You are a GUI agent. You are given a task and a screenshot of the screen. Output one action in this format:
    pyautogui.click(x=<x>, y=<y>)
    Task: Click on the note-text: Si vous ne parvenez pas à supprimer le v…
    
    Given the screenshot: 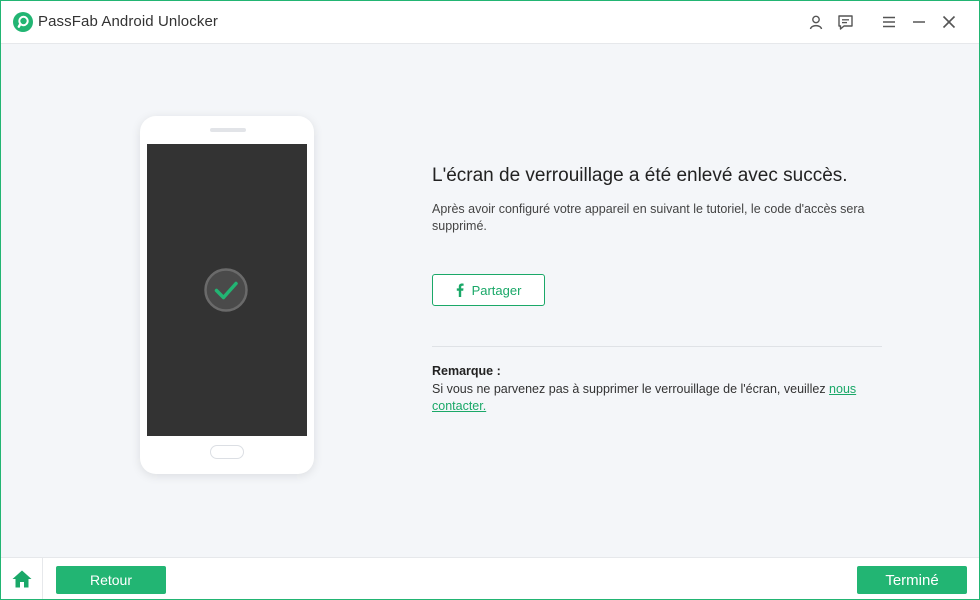 What is the action you would take?
    pyautogui.click(x=657, y=398)
    